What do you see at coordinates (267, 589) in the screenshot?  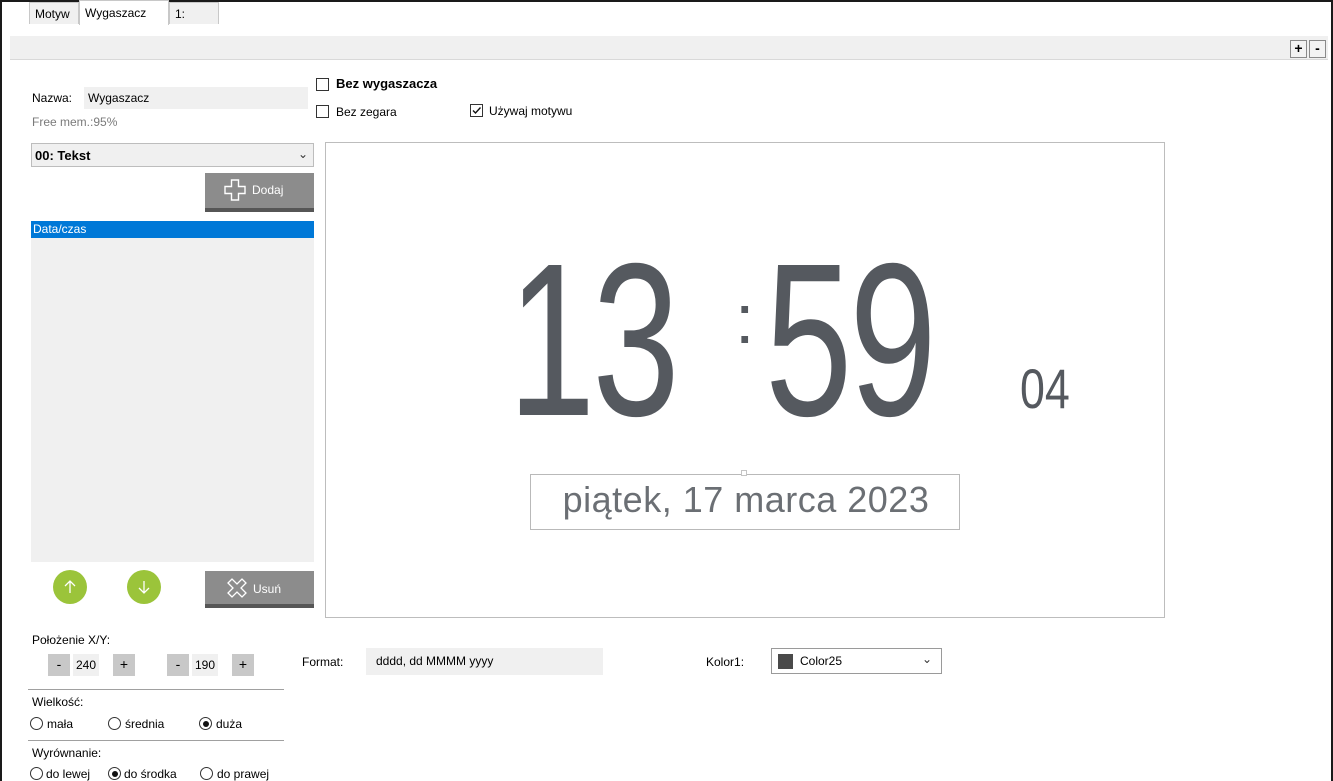 I see `remove-button-label: Usuń` at bounding box center [267, 589].